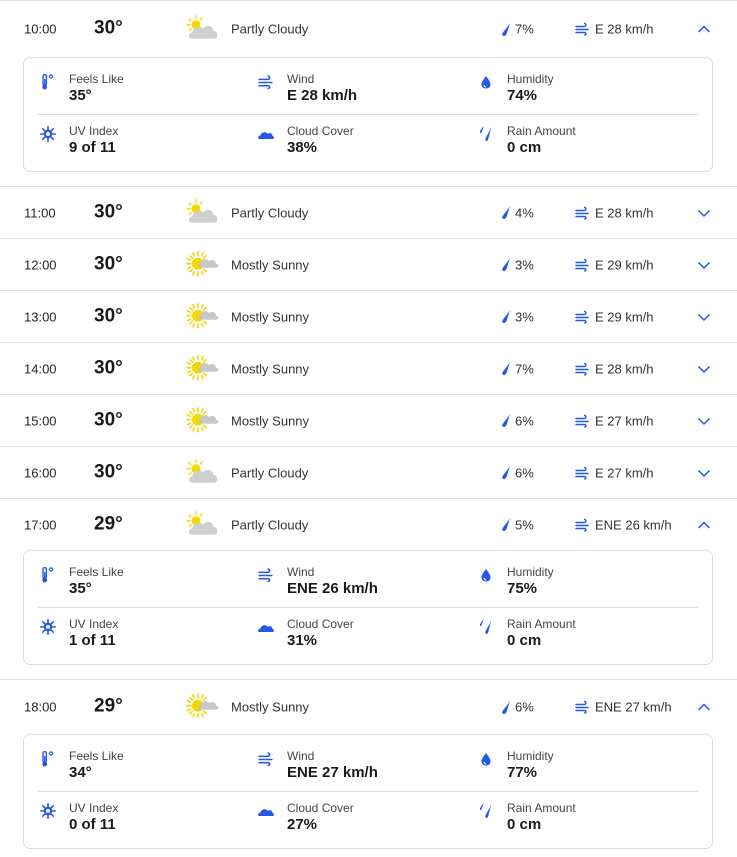  Describe the element at coordinates (368, 607) in the screenshot. I see `details-divider` at that location.